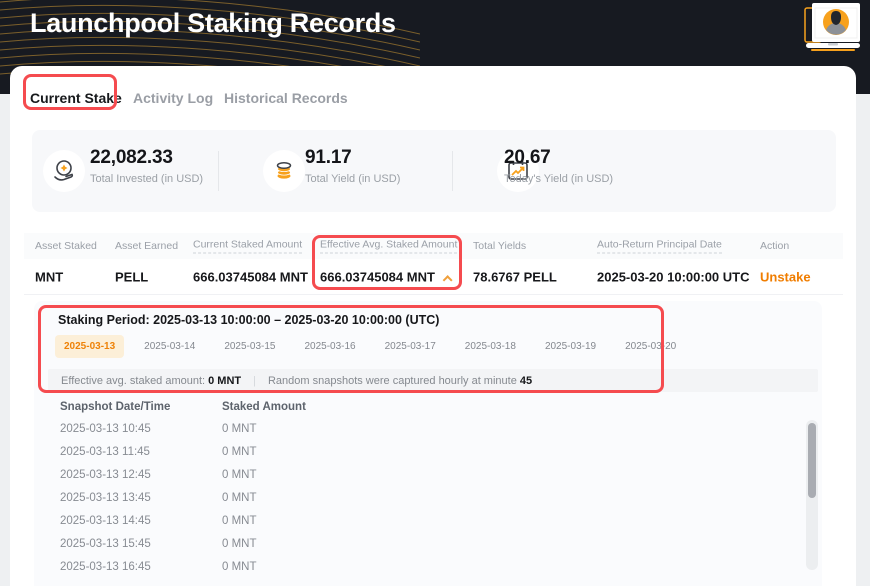 The height and width of the screenshot is (586, 870). I want to click on cell-effective-avg: 666.03745084 MNT, so click(386, 277).